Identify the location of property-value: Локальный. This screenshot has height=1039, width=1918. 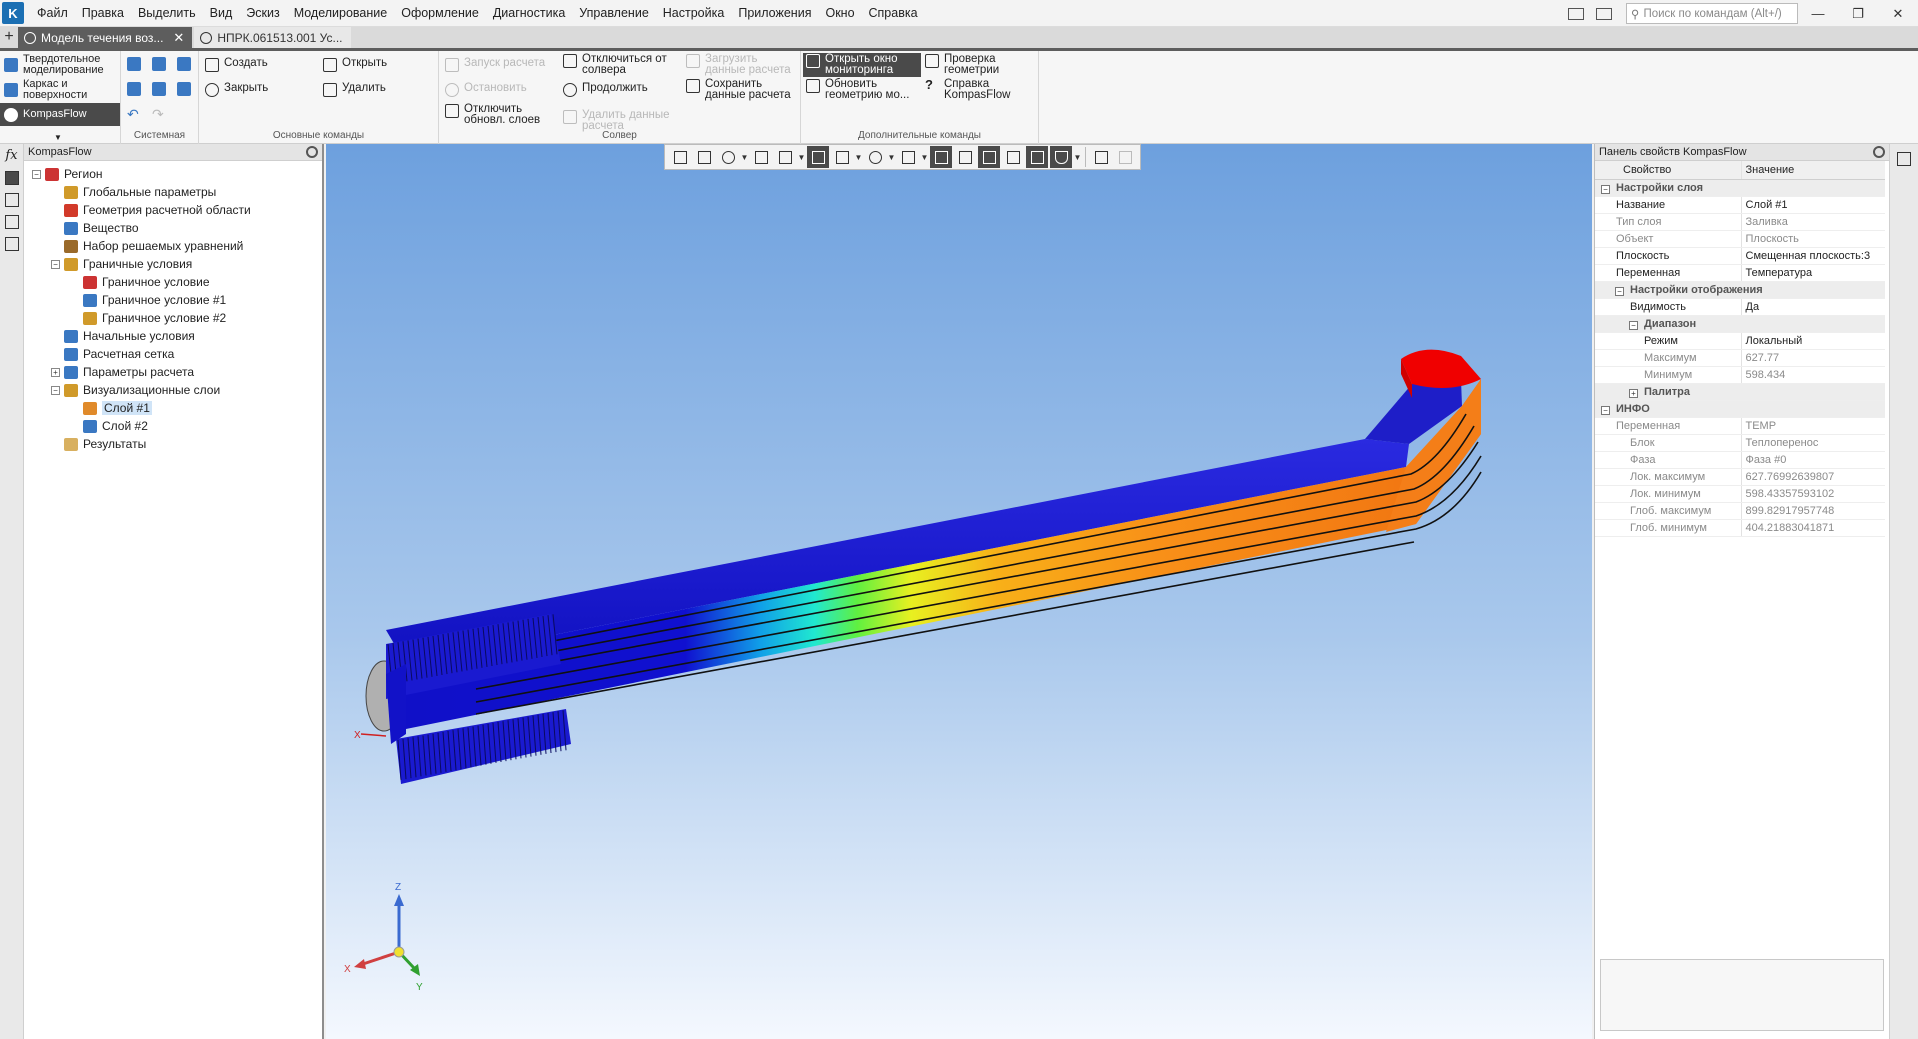
(1813, 341).